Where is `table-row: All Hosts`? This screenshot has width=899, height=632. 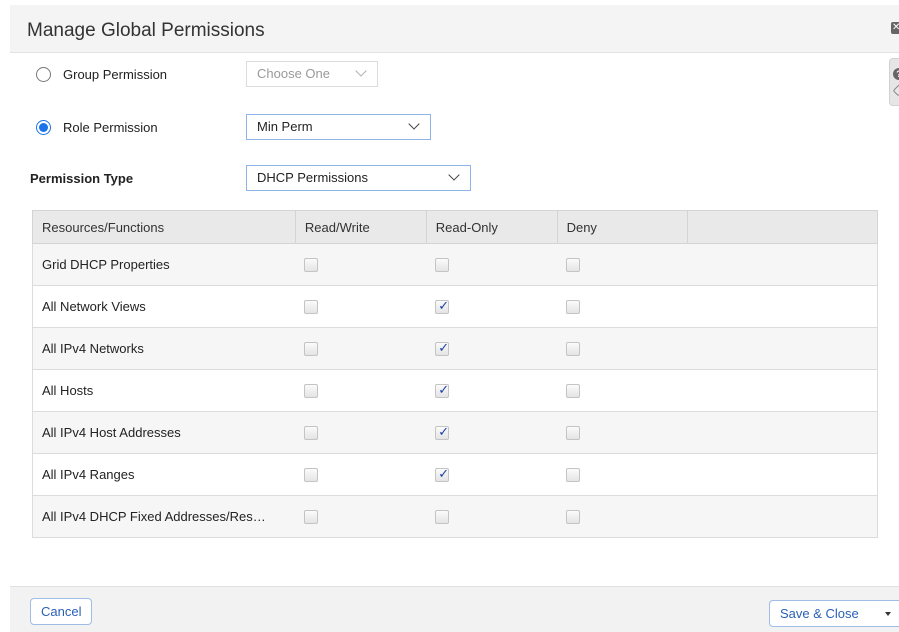 table-row: All Hosts is located at coordinates (455, 390).